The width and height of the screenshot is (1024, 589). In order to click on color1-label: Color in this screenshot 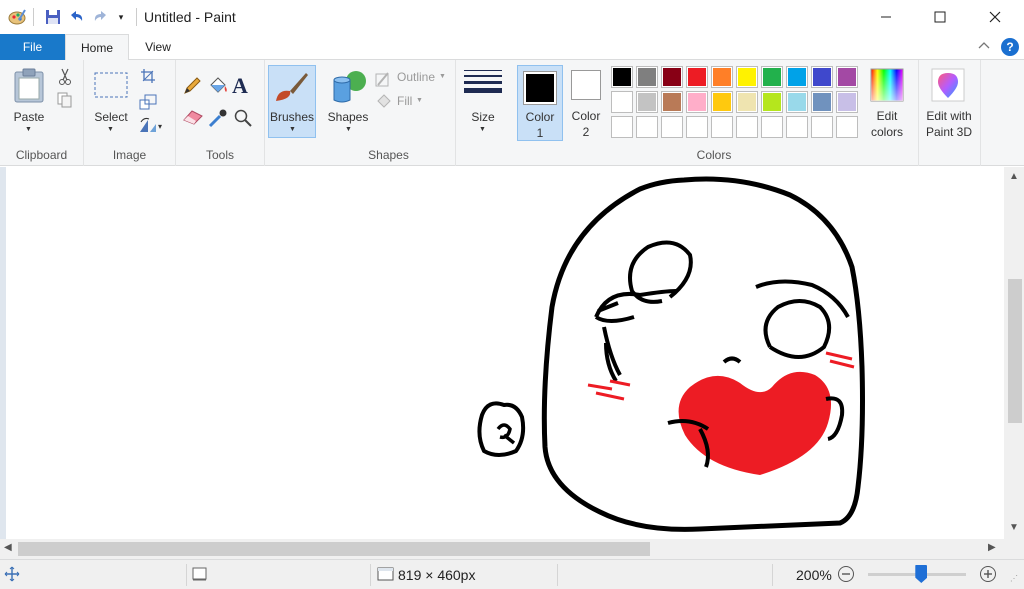, I will do `click(540, 117)`.